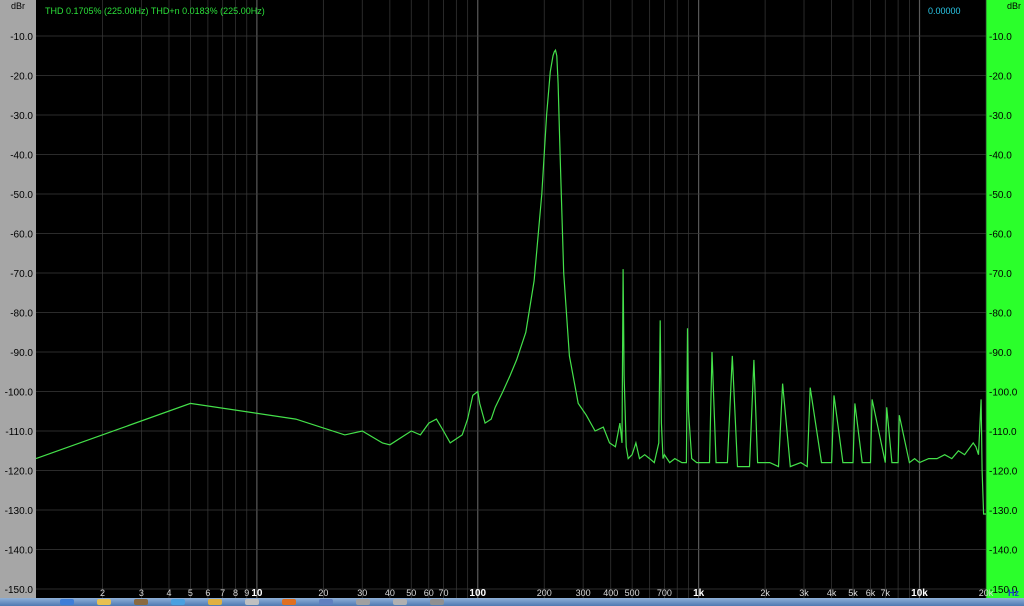  I want to click on y-tick-label: -70.0, so click(21, 274).